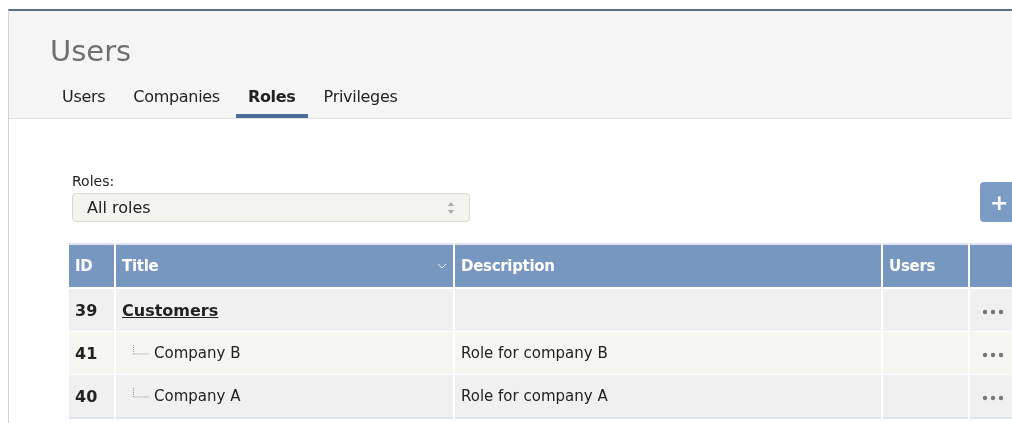  Describe the element at coordinates (86, 310) in the screenshot. I see `id-text: 39` at that location.